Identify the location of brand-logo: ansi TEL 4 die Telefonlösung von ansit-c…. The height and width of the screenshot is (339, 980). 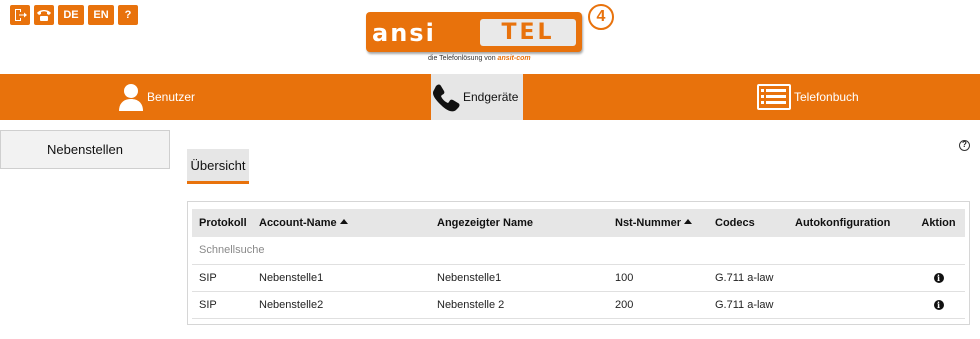
(491, 37).